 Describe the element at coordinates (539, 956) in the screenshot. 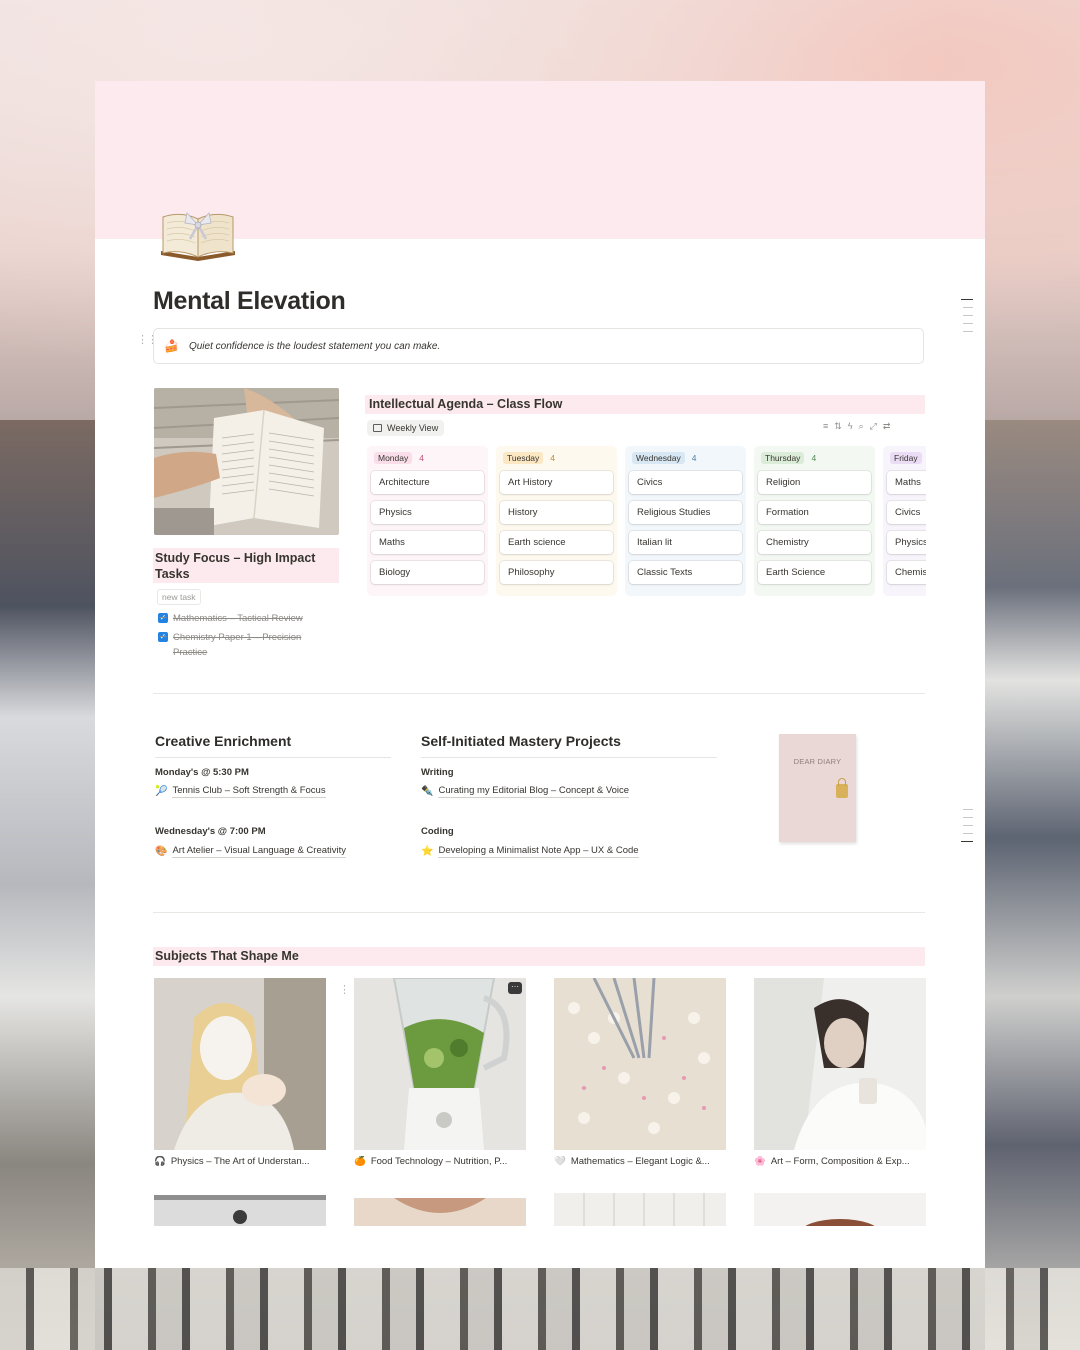

I see `subjects-heading: Subjects That Shape Me` at that location.